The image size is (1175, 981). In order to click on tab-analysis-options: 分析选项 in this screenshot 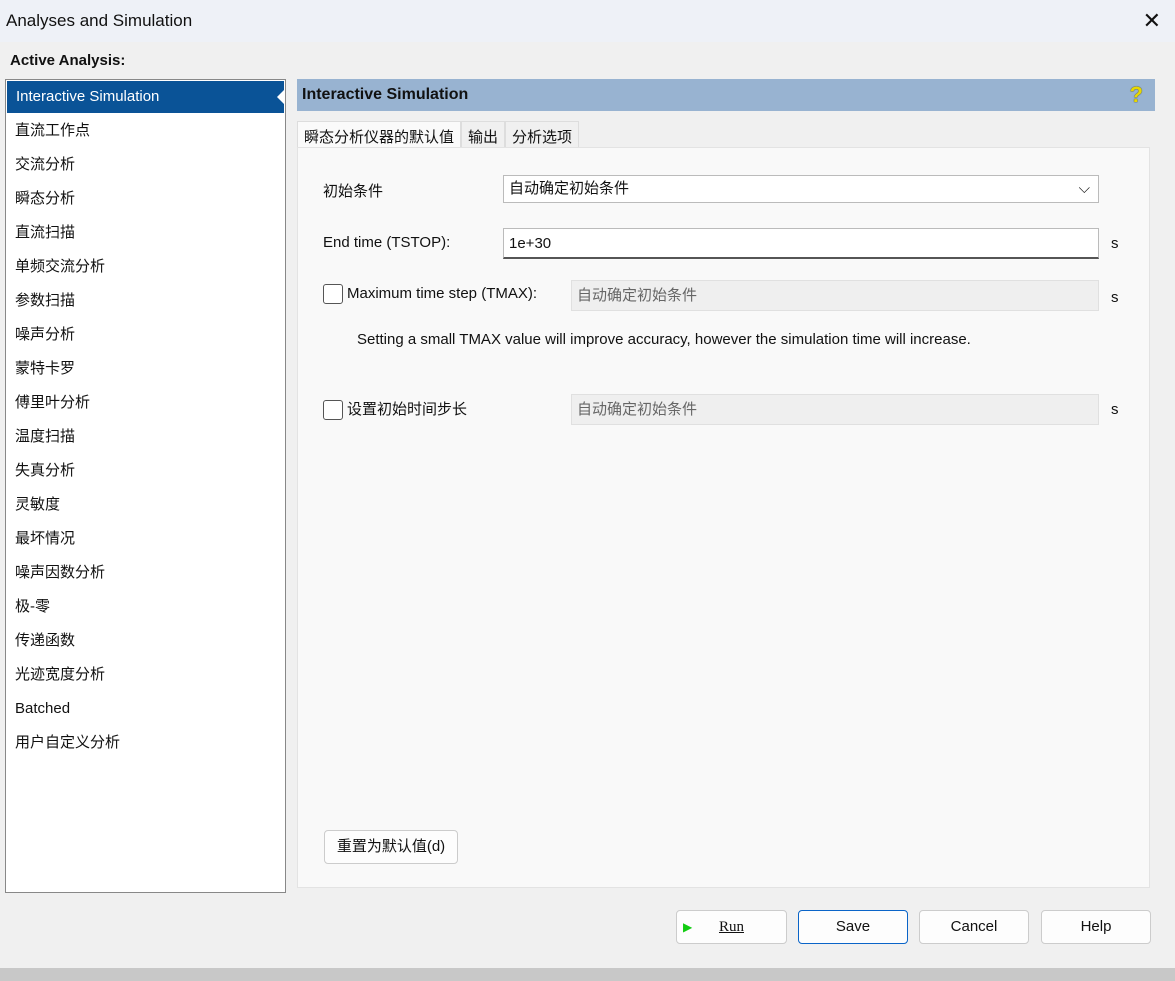, I will do `click(542, 134)`.